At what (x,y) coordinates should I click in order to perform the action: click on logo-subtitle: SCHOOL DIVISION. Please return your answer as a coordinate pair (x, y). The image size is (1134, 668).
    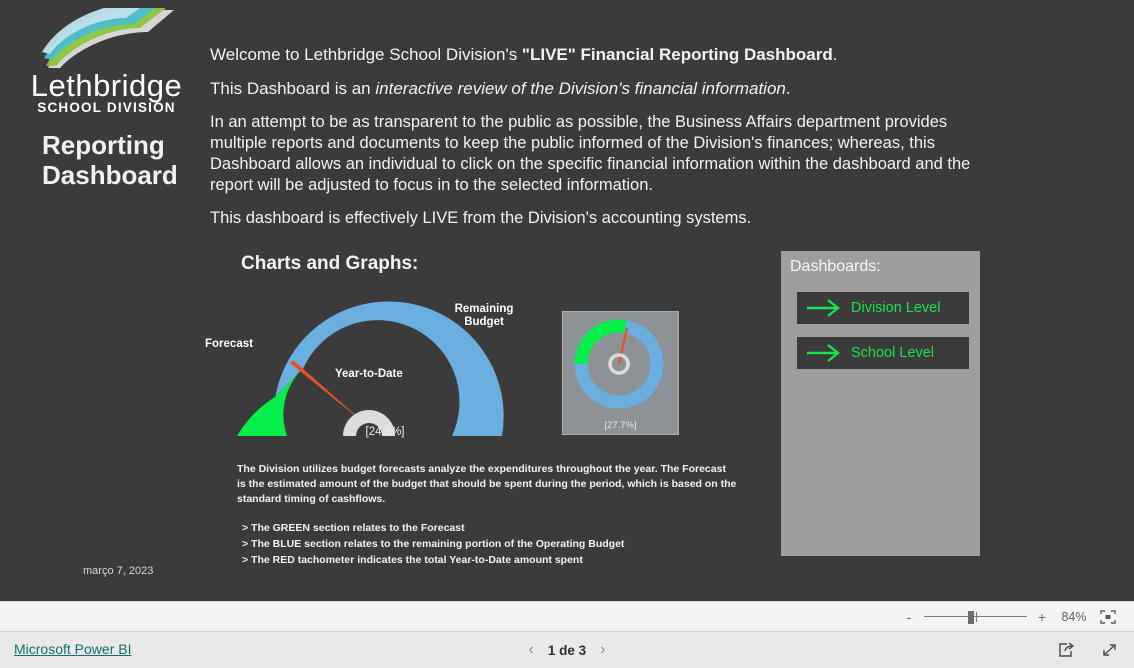
    Looking at the image, I should click on (106, 107).